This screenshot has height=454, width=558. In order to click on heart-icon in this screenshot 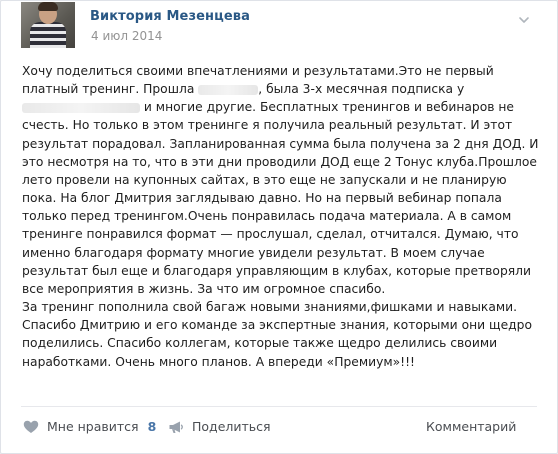, I will do `click(31, 426)`.